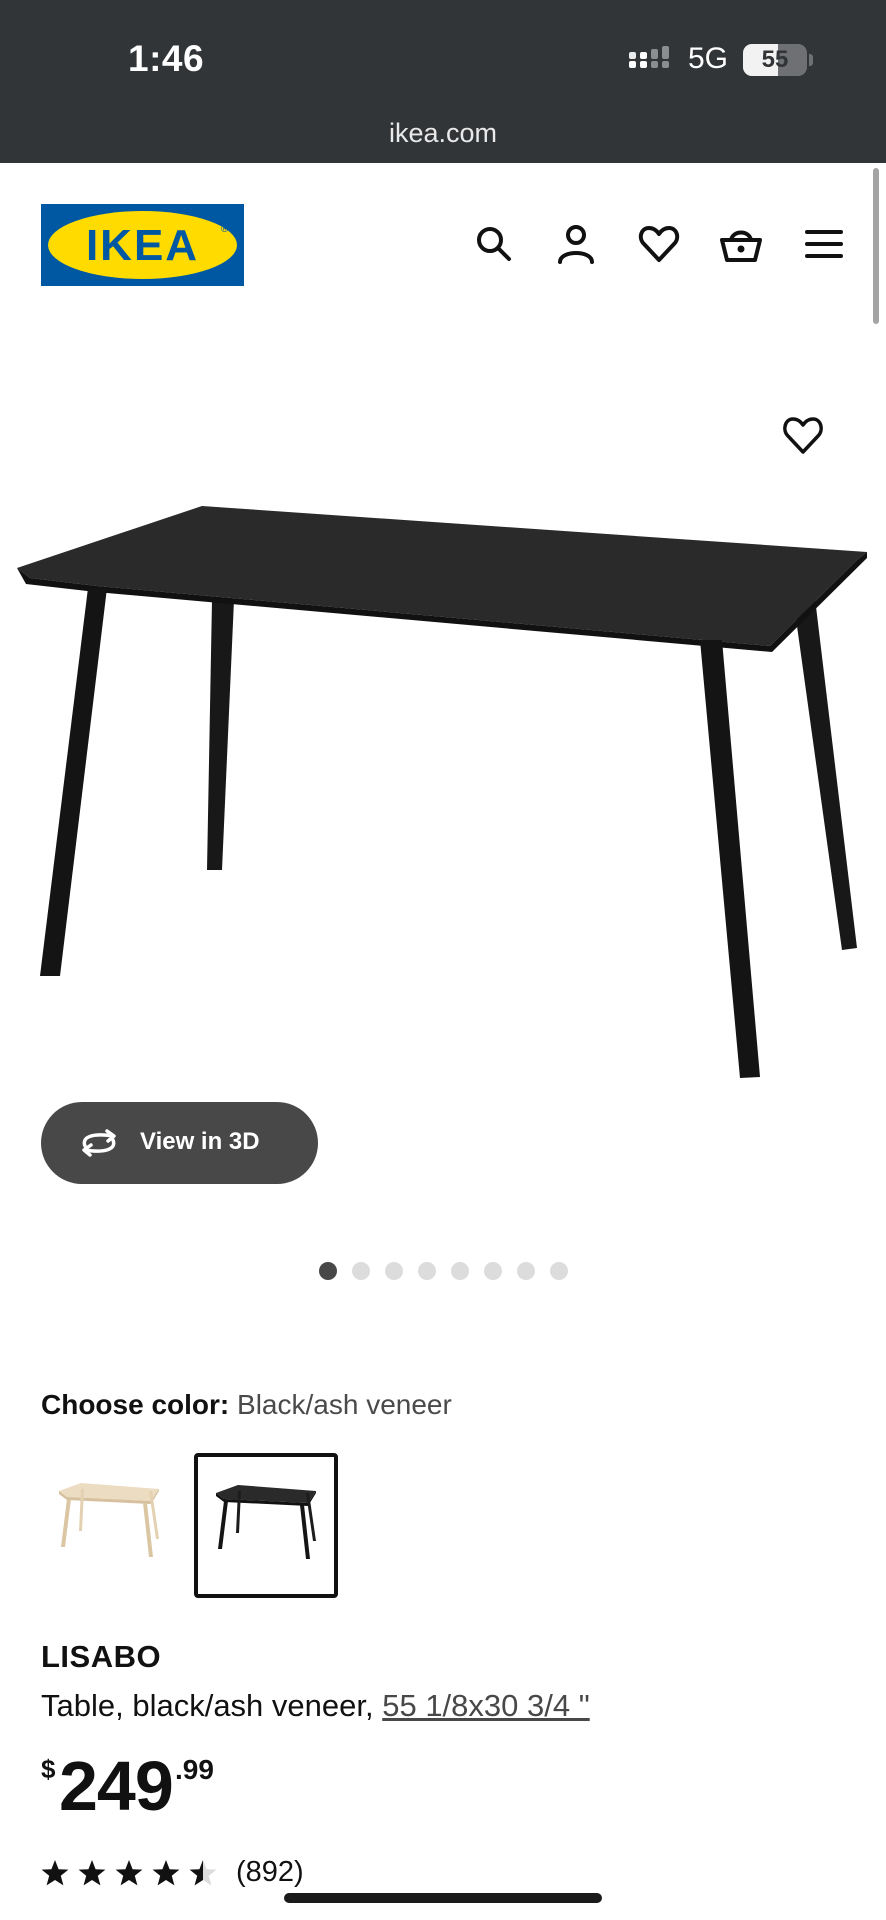 Image resolution: width=886 pixels, height=1920 pixels. I want to click on color-option-black-ash, so click(266, 1525).